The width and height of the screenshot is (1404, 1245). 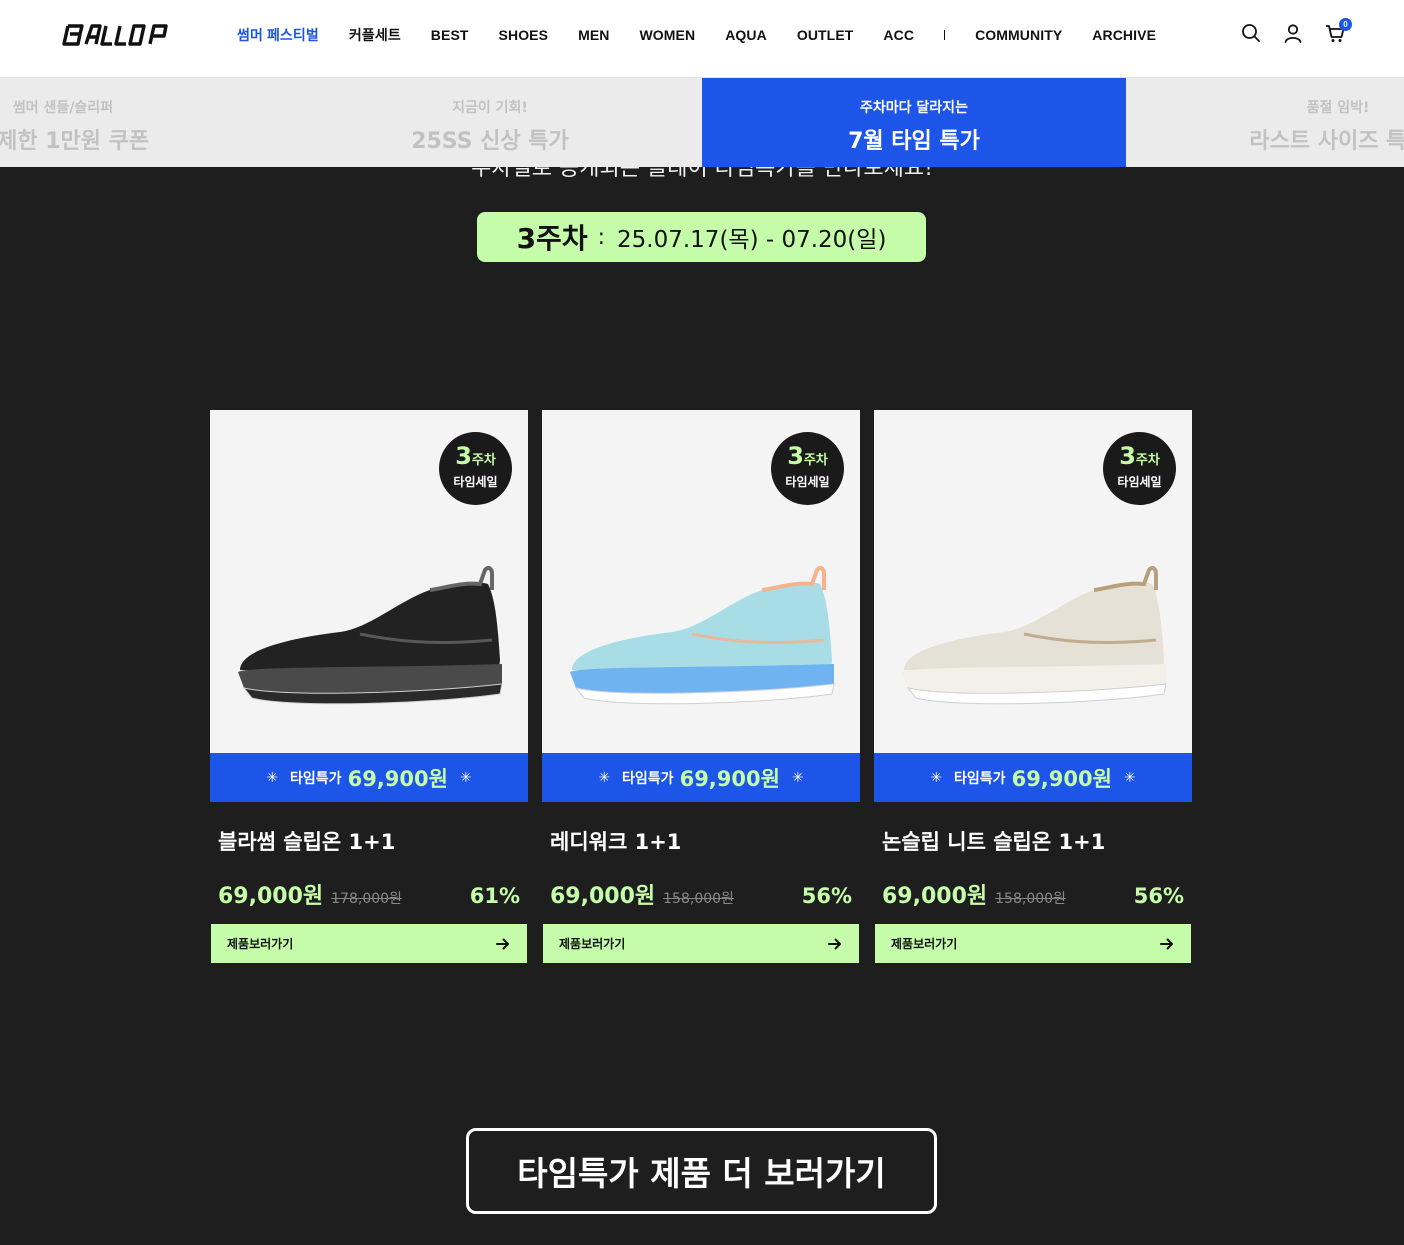 What do you see at coordinates (1326, 141) in the screenshot?
I see `promo-tab-title: 라스트 사이즈 특가` at bounding box center [1326, 141].